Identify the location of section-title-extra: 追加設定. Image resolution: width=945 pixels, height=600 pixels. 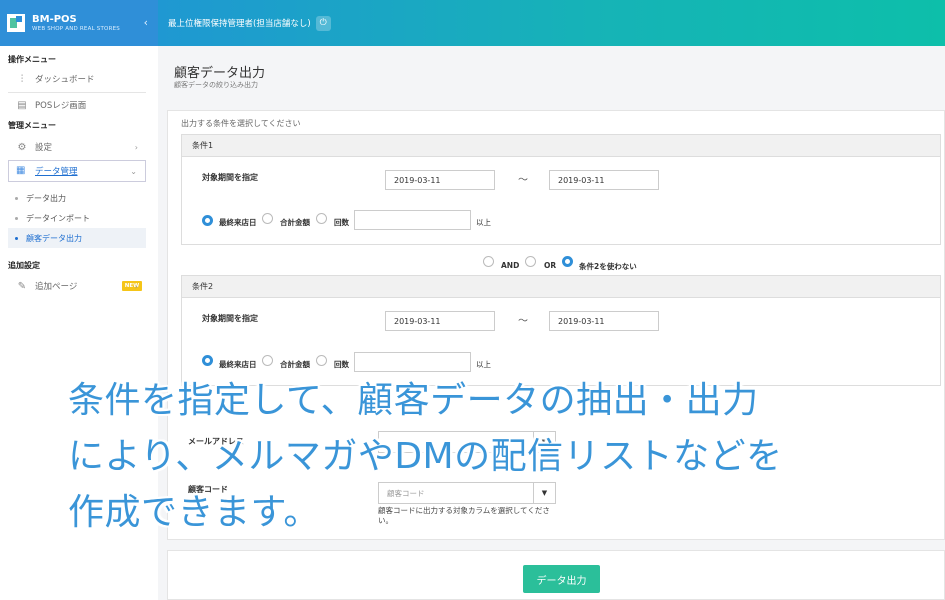
(24, 265).